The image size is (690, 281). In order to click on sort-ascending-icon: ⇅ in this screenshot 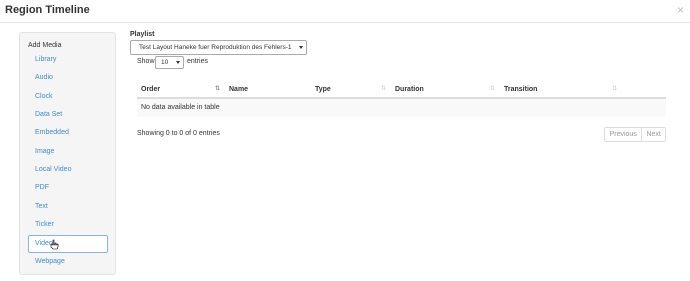, I will do `click(217, 89)`.